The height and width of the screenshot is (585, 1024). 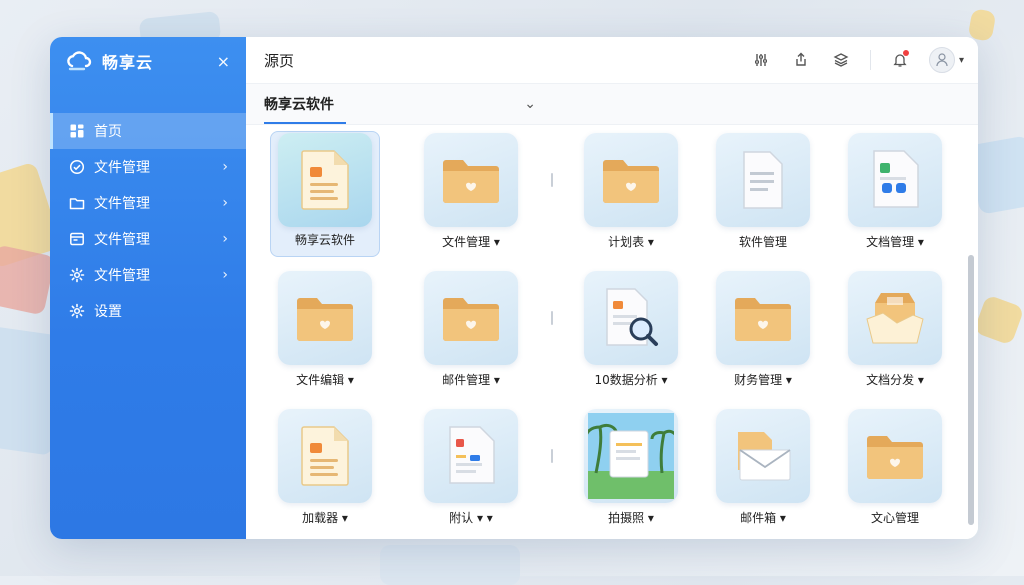 I want to click on bell-icon, so click(x=900, y=60).